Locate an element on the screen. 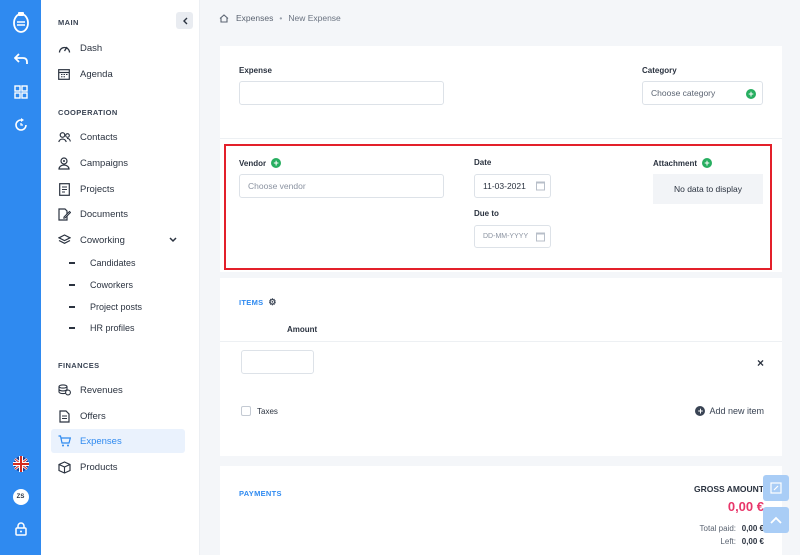 The width and height of the screenshot is (800, 555). icon-rail: ZS is located at coordinates (20, 277).